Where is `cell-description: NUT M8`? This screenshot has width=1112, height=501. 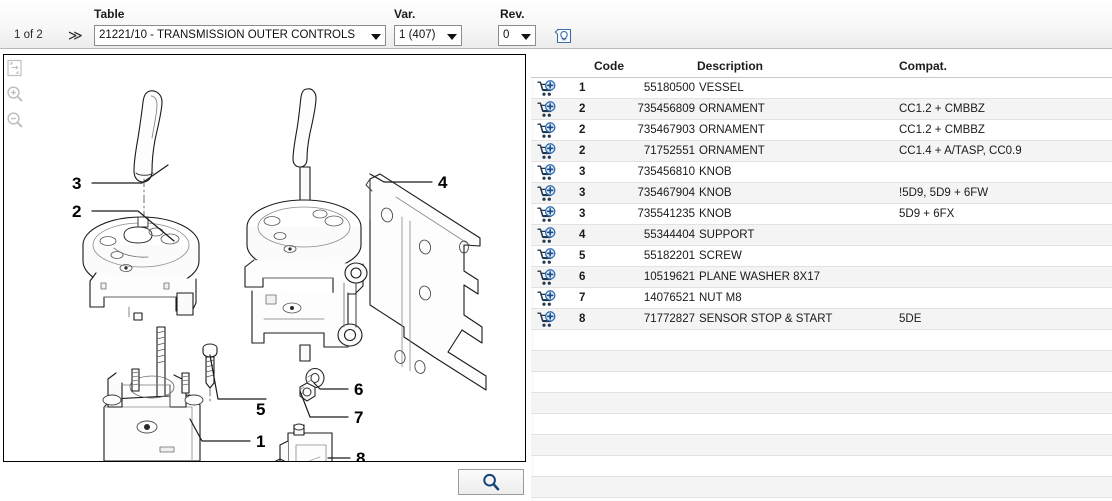
cell-description: NUT M8 is located at coordinates (720, 298).